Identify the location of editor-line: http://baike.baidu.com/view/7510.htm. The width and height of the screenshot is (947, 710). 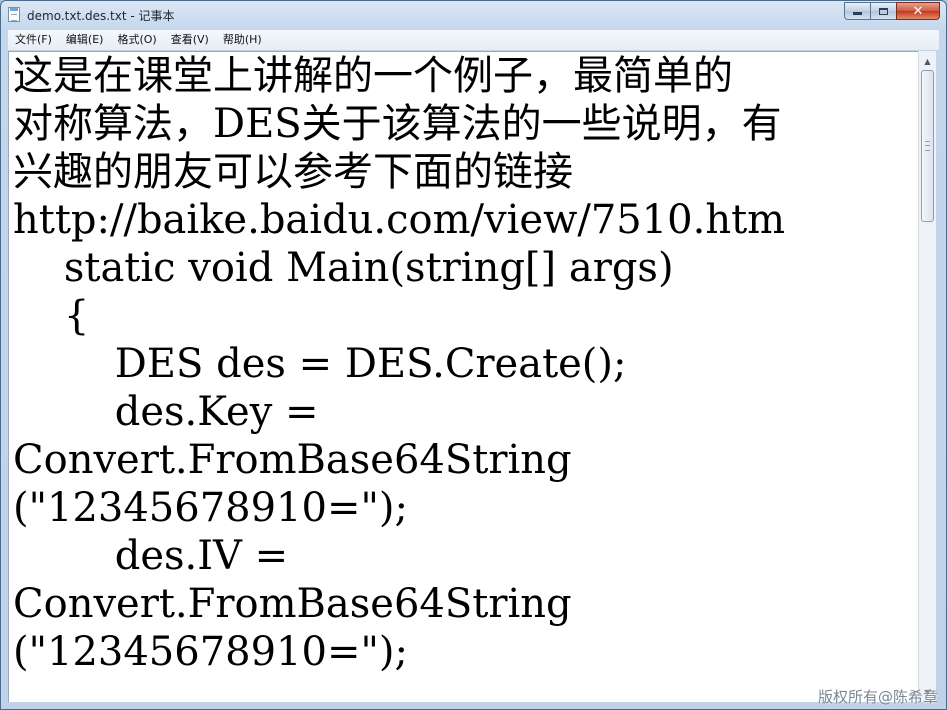
(399, 220).